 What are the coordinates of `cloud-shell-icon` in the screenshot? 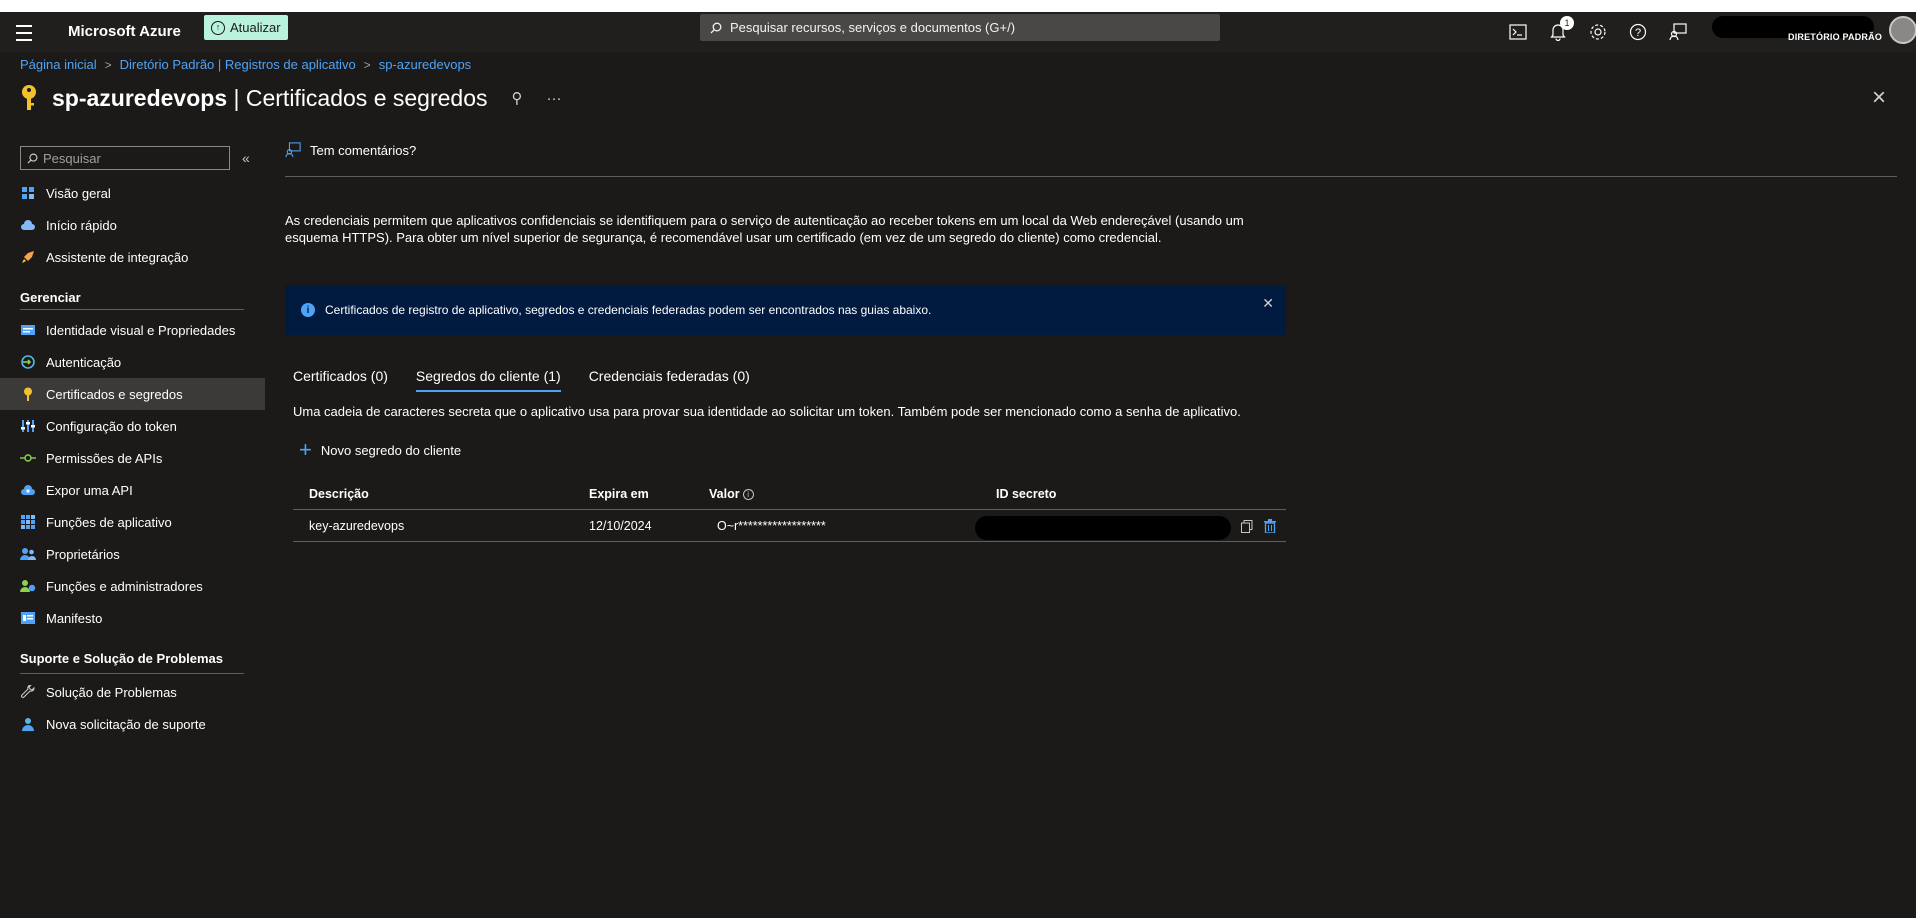 It's located at (1518, 32).